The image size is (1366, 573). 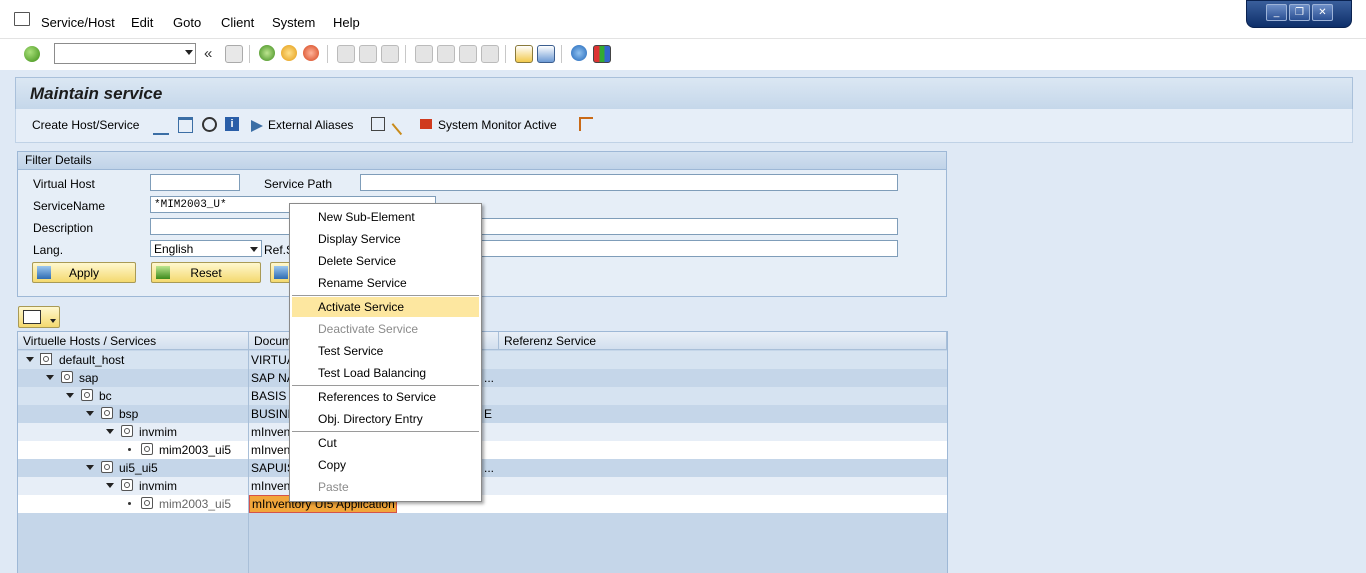 I want to click on service-path-input, so click(x=629, y=182).